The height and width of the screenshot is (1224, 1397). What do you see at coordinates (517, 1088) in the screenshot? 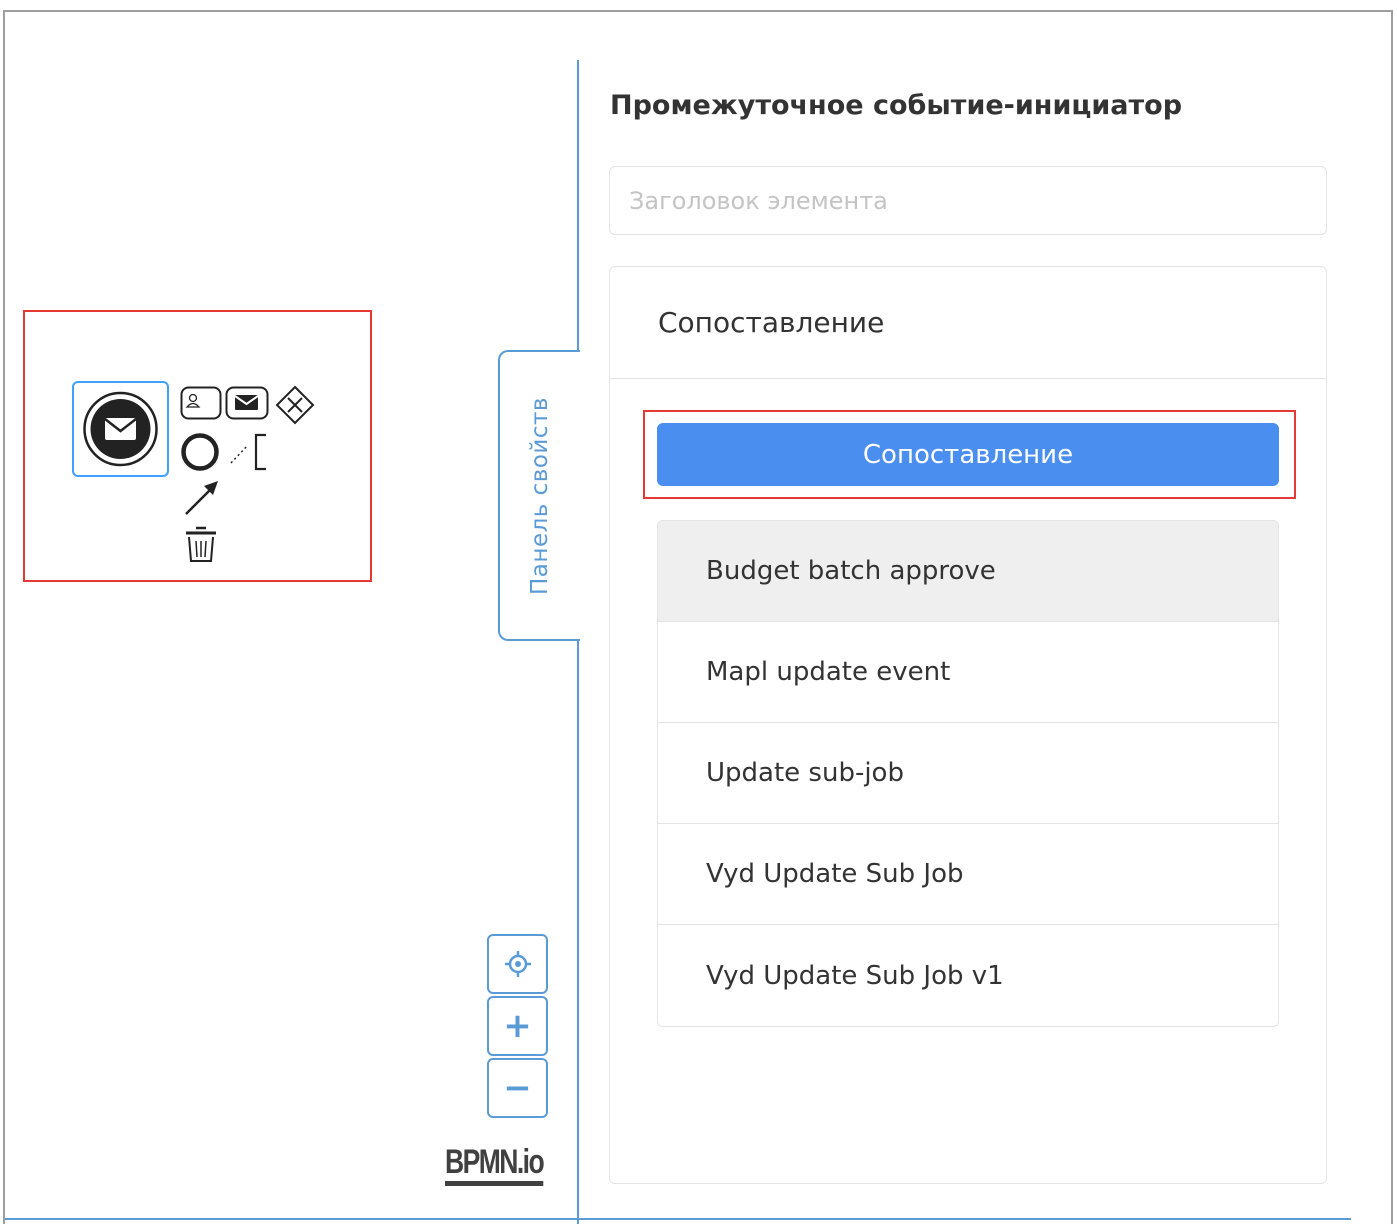
I see `zoom-out-button: −` at bounding box center [517, 1088].